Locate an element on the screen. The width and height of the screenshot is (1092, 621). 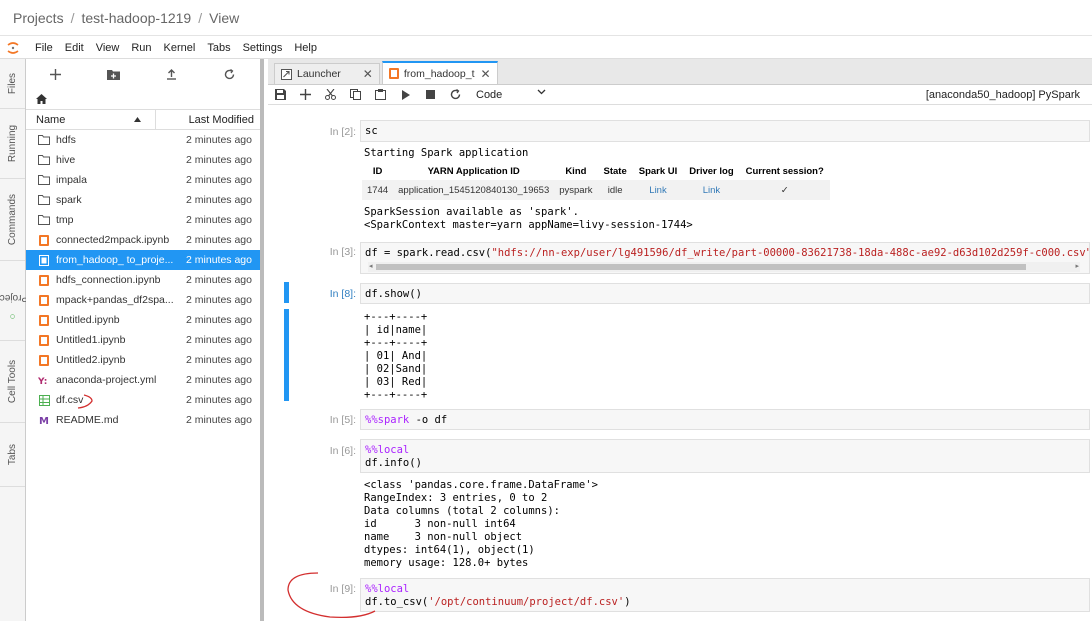
file-row: Untitled.ipynb 2 minutes ago is located at coordinates (143, 320).